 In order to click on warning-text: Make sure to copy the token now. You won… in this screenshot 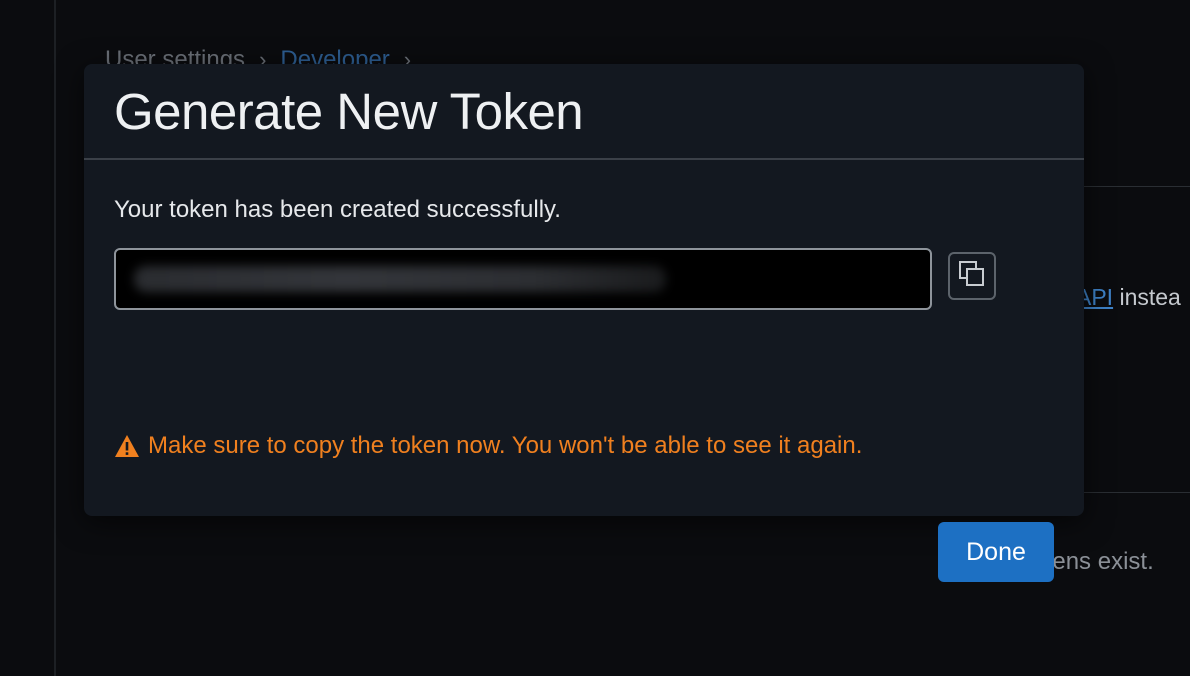, I will do `click(505, 445)`.